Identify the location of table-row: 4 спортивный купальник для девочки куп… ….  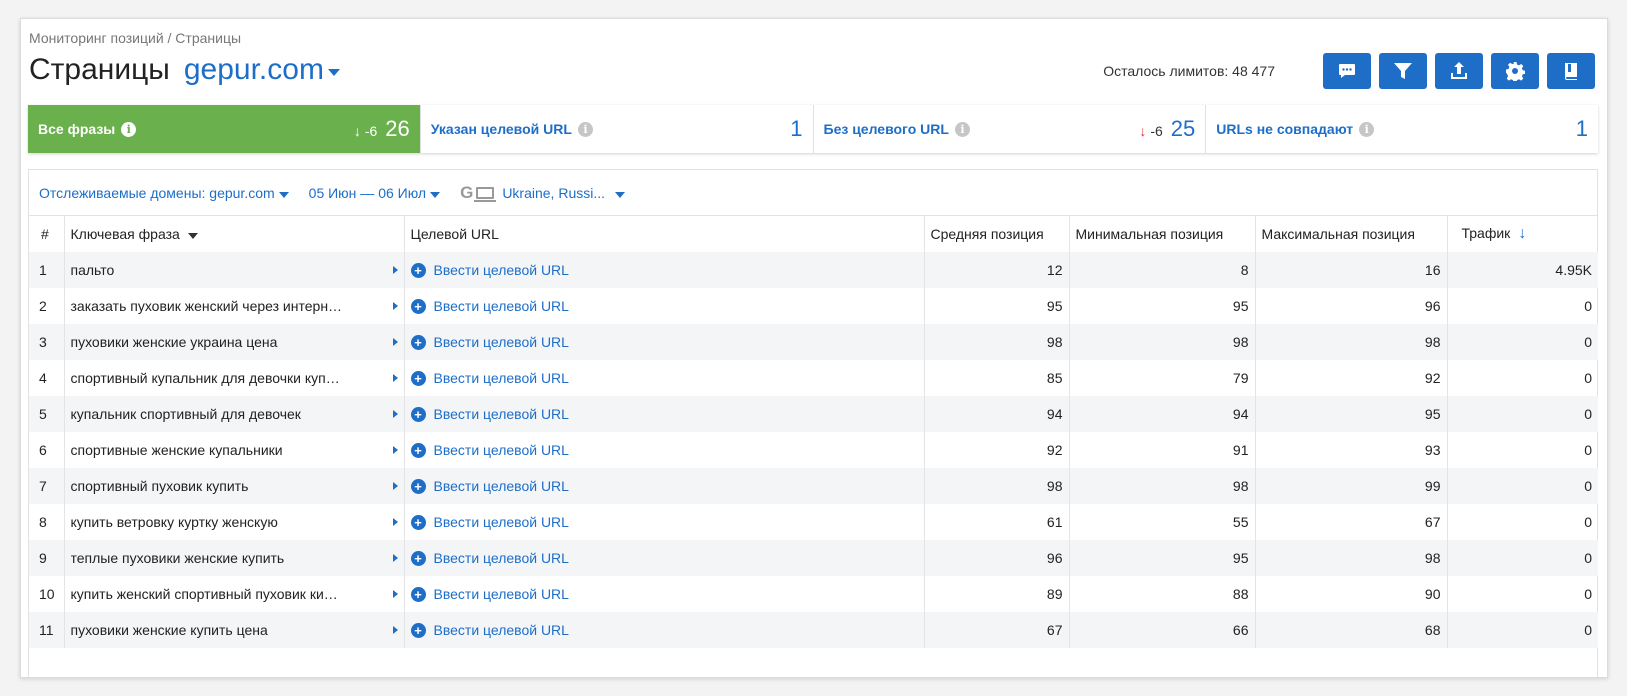
(813, 378).